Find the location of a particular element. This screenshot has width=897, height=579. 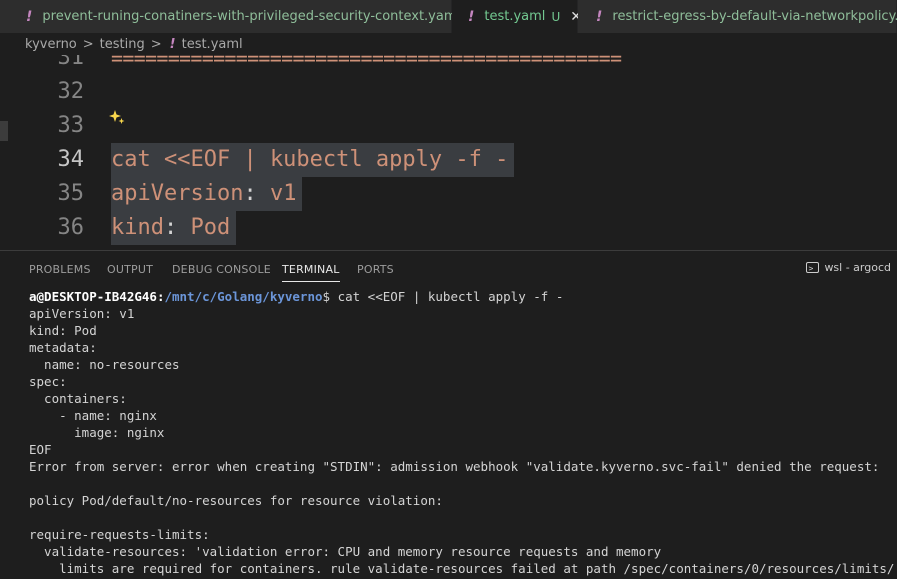

editor-line: 35 apiVersion: v1 is located at coordinates (448, 194).